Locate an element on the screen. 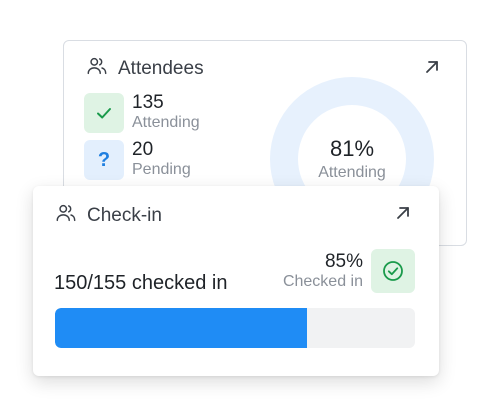 The width and height of the screenshot is (479, 416). checkin-title: Check-in is located at coordinates (124, 215).